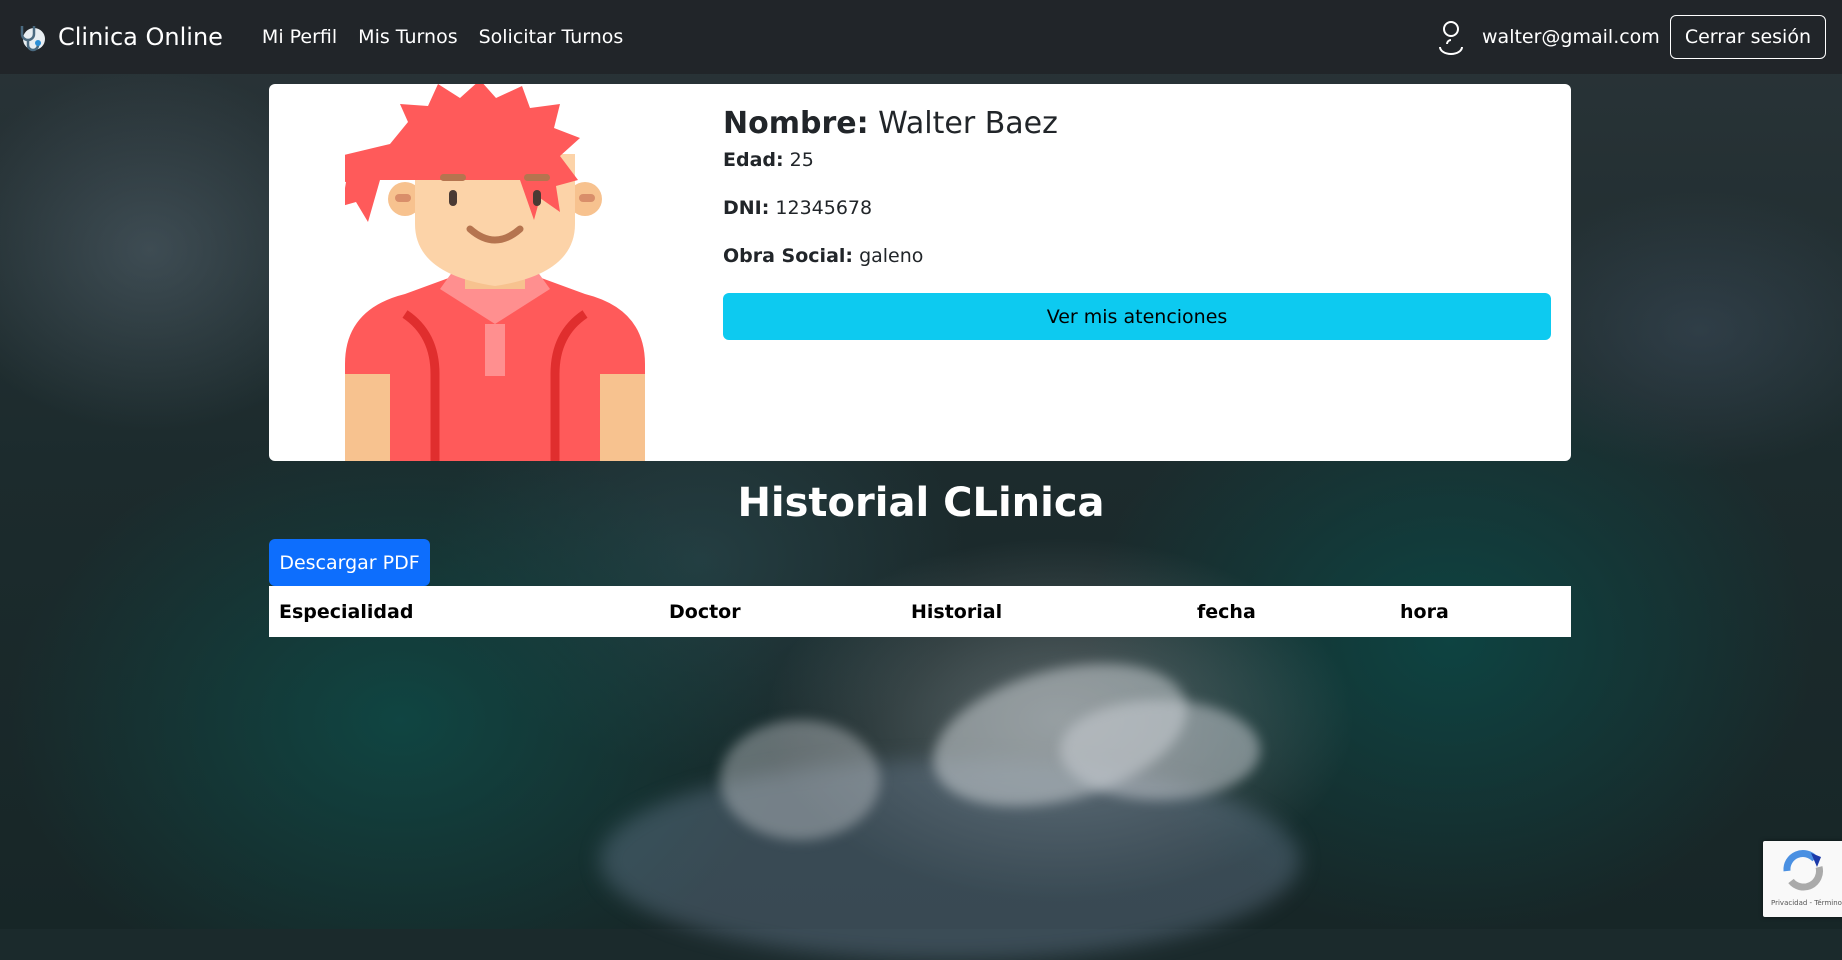 The height and width of the screenshot is (960, 1842). Describe the element at coordinates (968, 123) in the screenshot. I see `name-value: Walter Baez` at that location.